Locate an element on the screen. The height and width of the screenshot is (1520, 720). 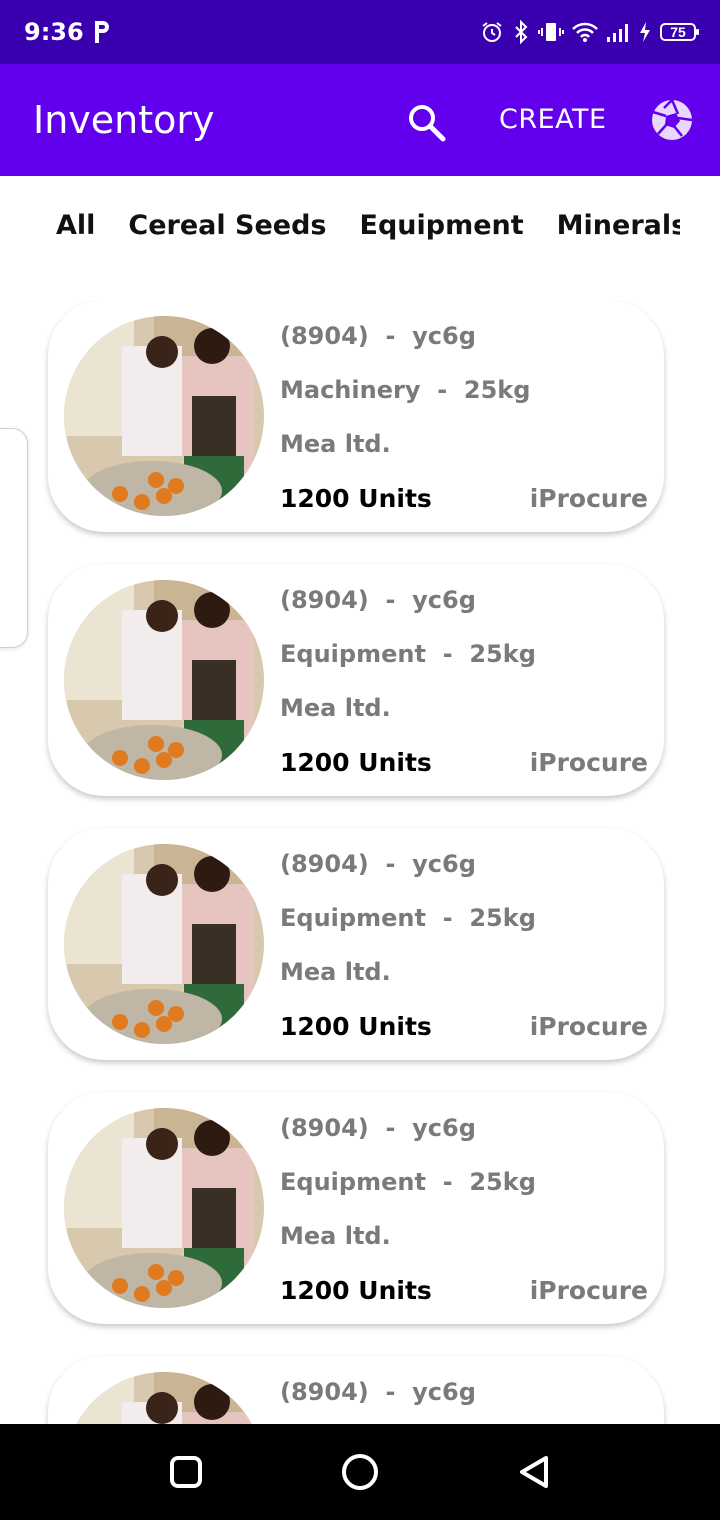
status-time: 9:36 is located at coordinates (54, 32).